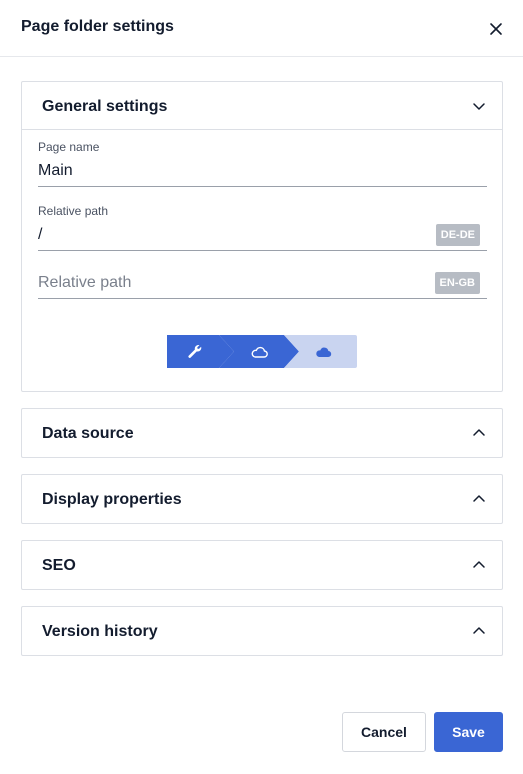  I want to click on save-button: Save, so click(468, 732).